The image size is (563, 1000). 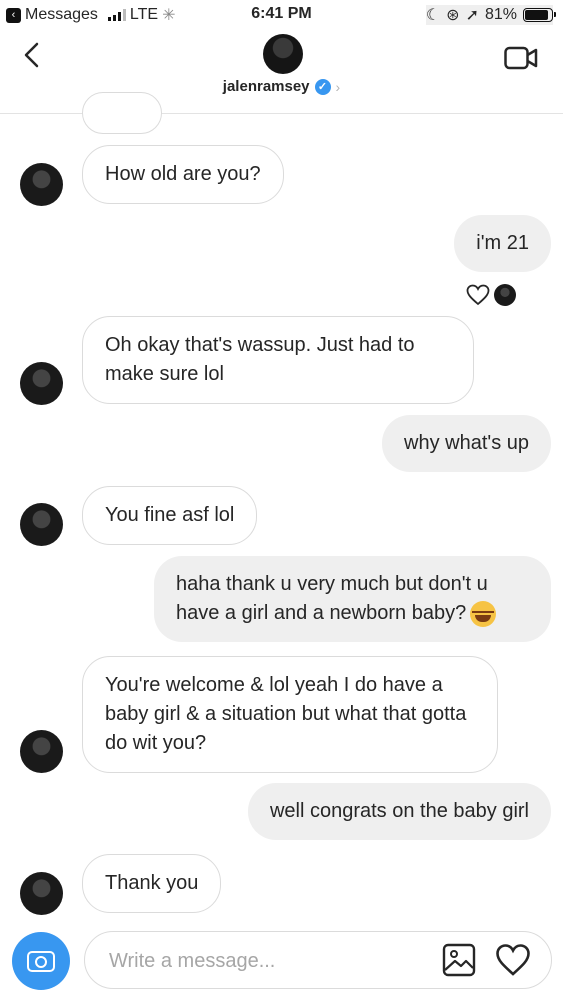 What do you see at coordinates (433, 15) in the screenshot?
I see `moon-icon: ☾` at bounding box center [433, 15].